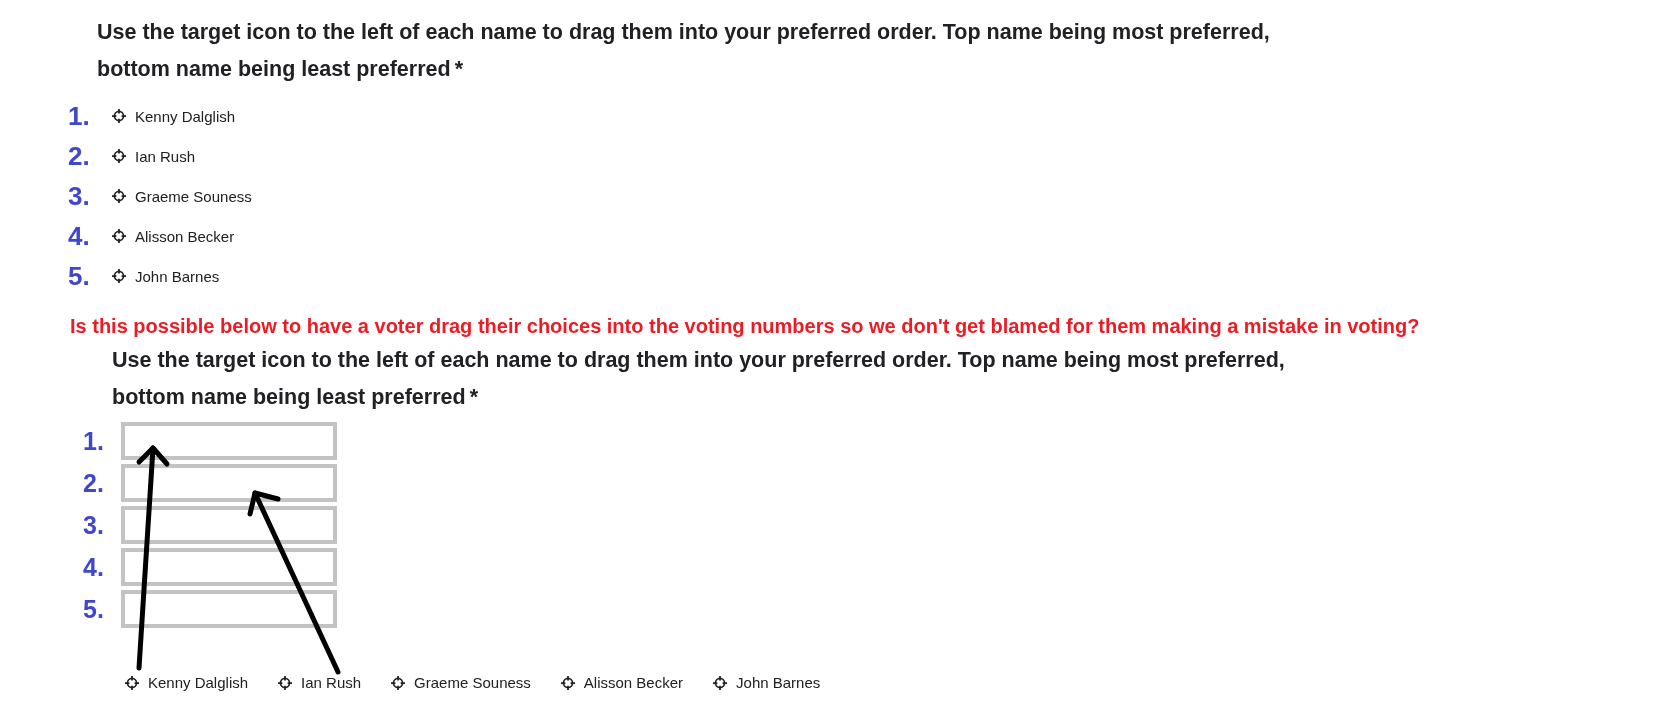 The height and width of the screenshot is (720, 1680). What do you see at coordinates (79, 236) in the screenshot?
I see `rank-number: 4.` at bounding box center [79, 236].